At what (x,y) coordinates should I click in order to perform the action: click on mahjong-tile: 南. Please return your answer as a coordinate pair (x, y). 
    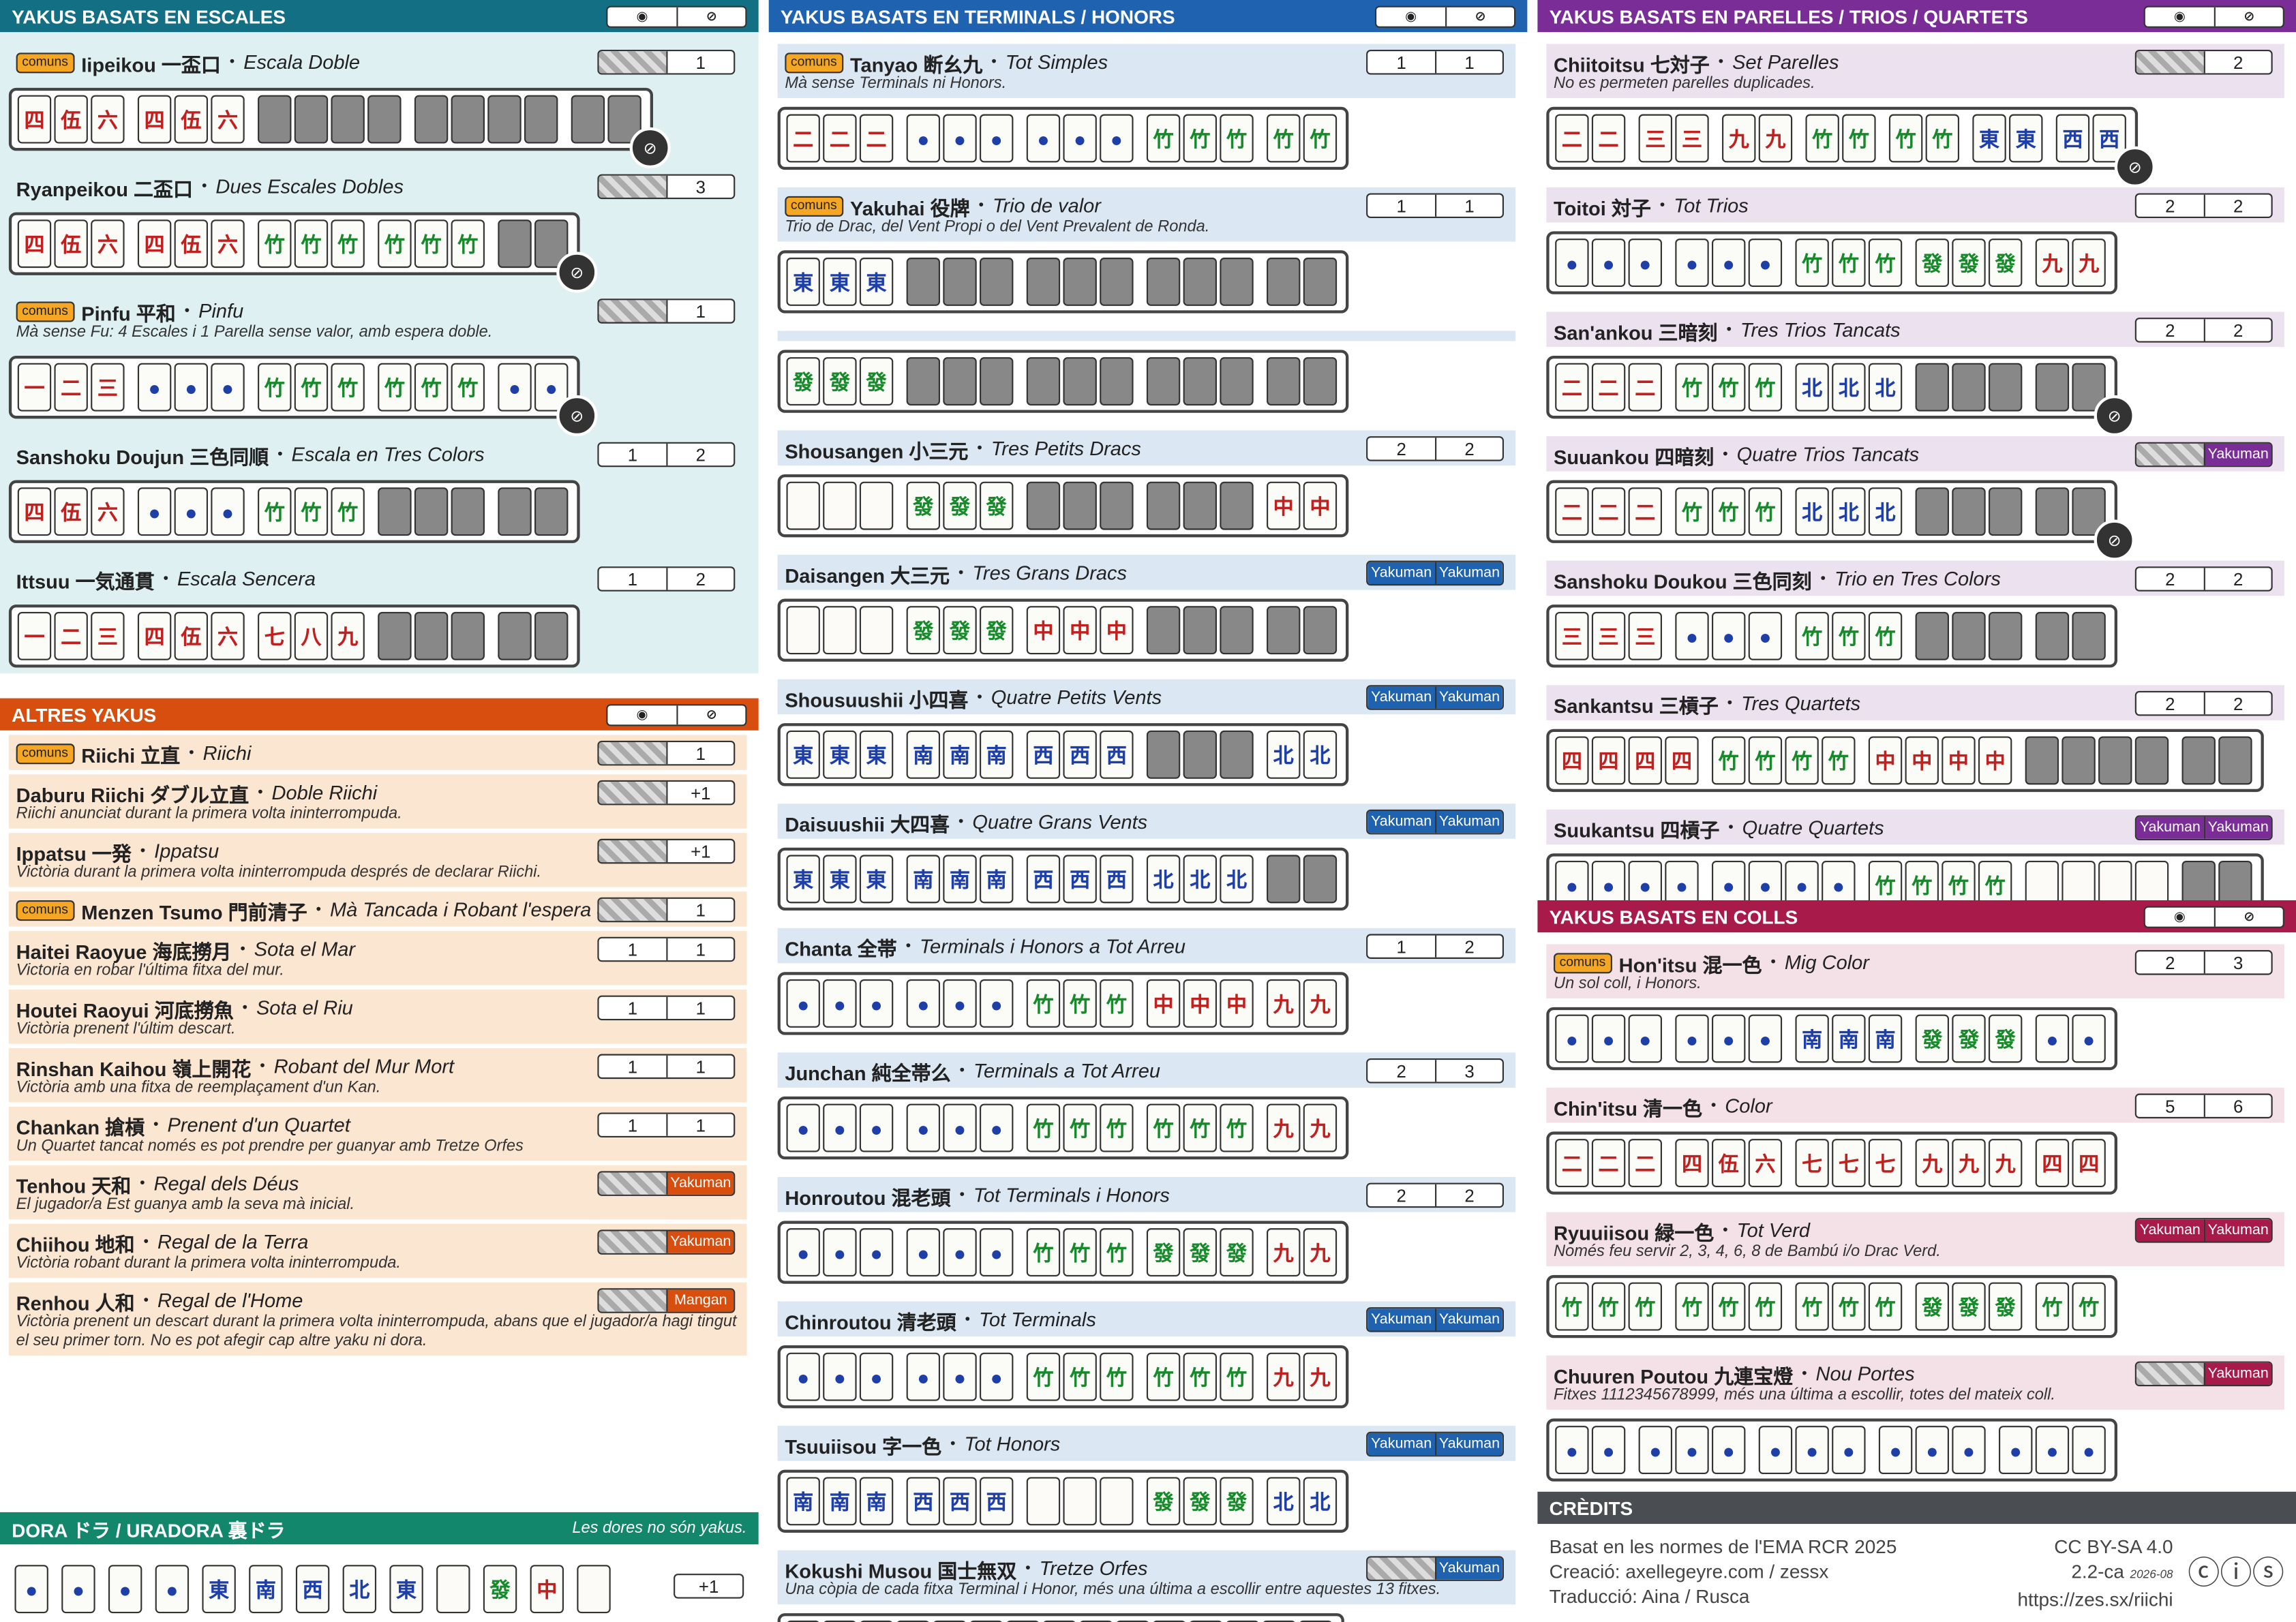
    Looking at the image, I should click on (1812, 1038).